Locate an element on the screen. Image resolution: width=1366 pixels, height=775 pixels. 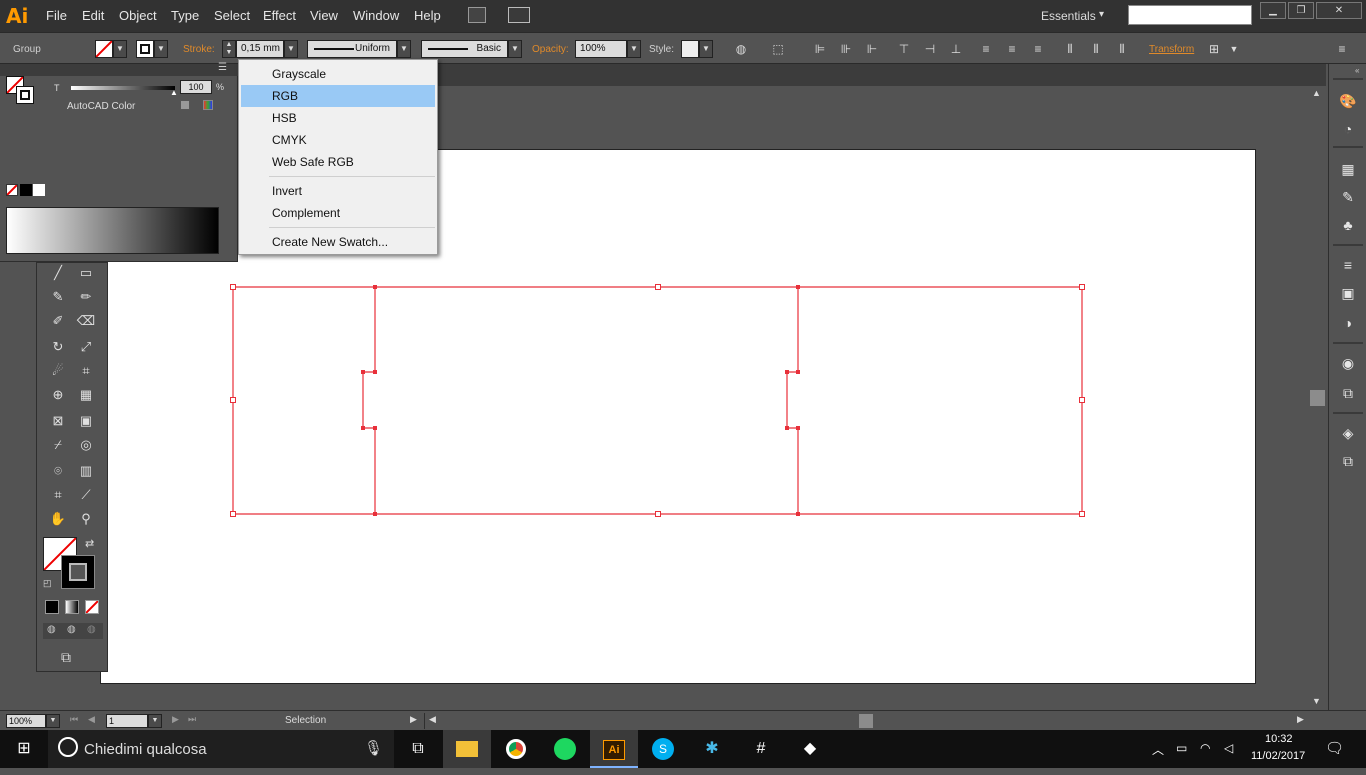
rotate-tool-icon: ↻ is located at coordinates (58, 347).